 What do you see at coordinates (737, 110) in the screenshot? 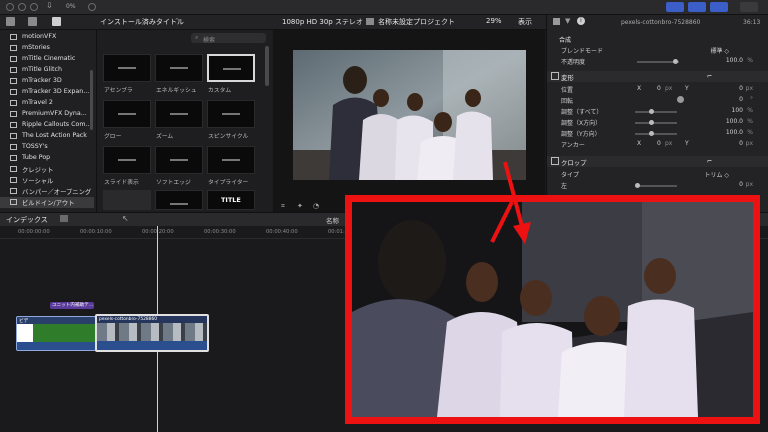
I see `scale-all-value: 100` at bounding box center [737, 110].